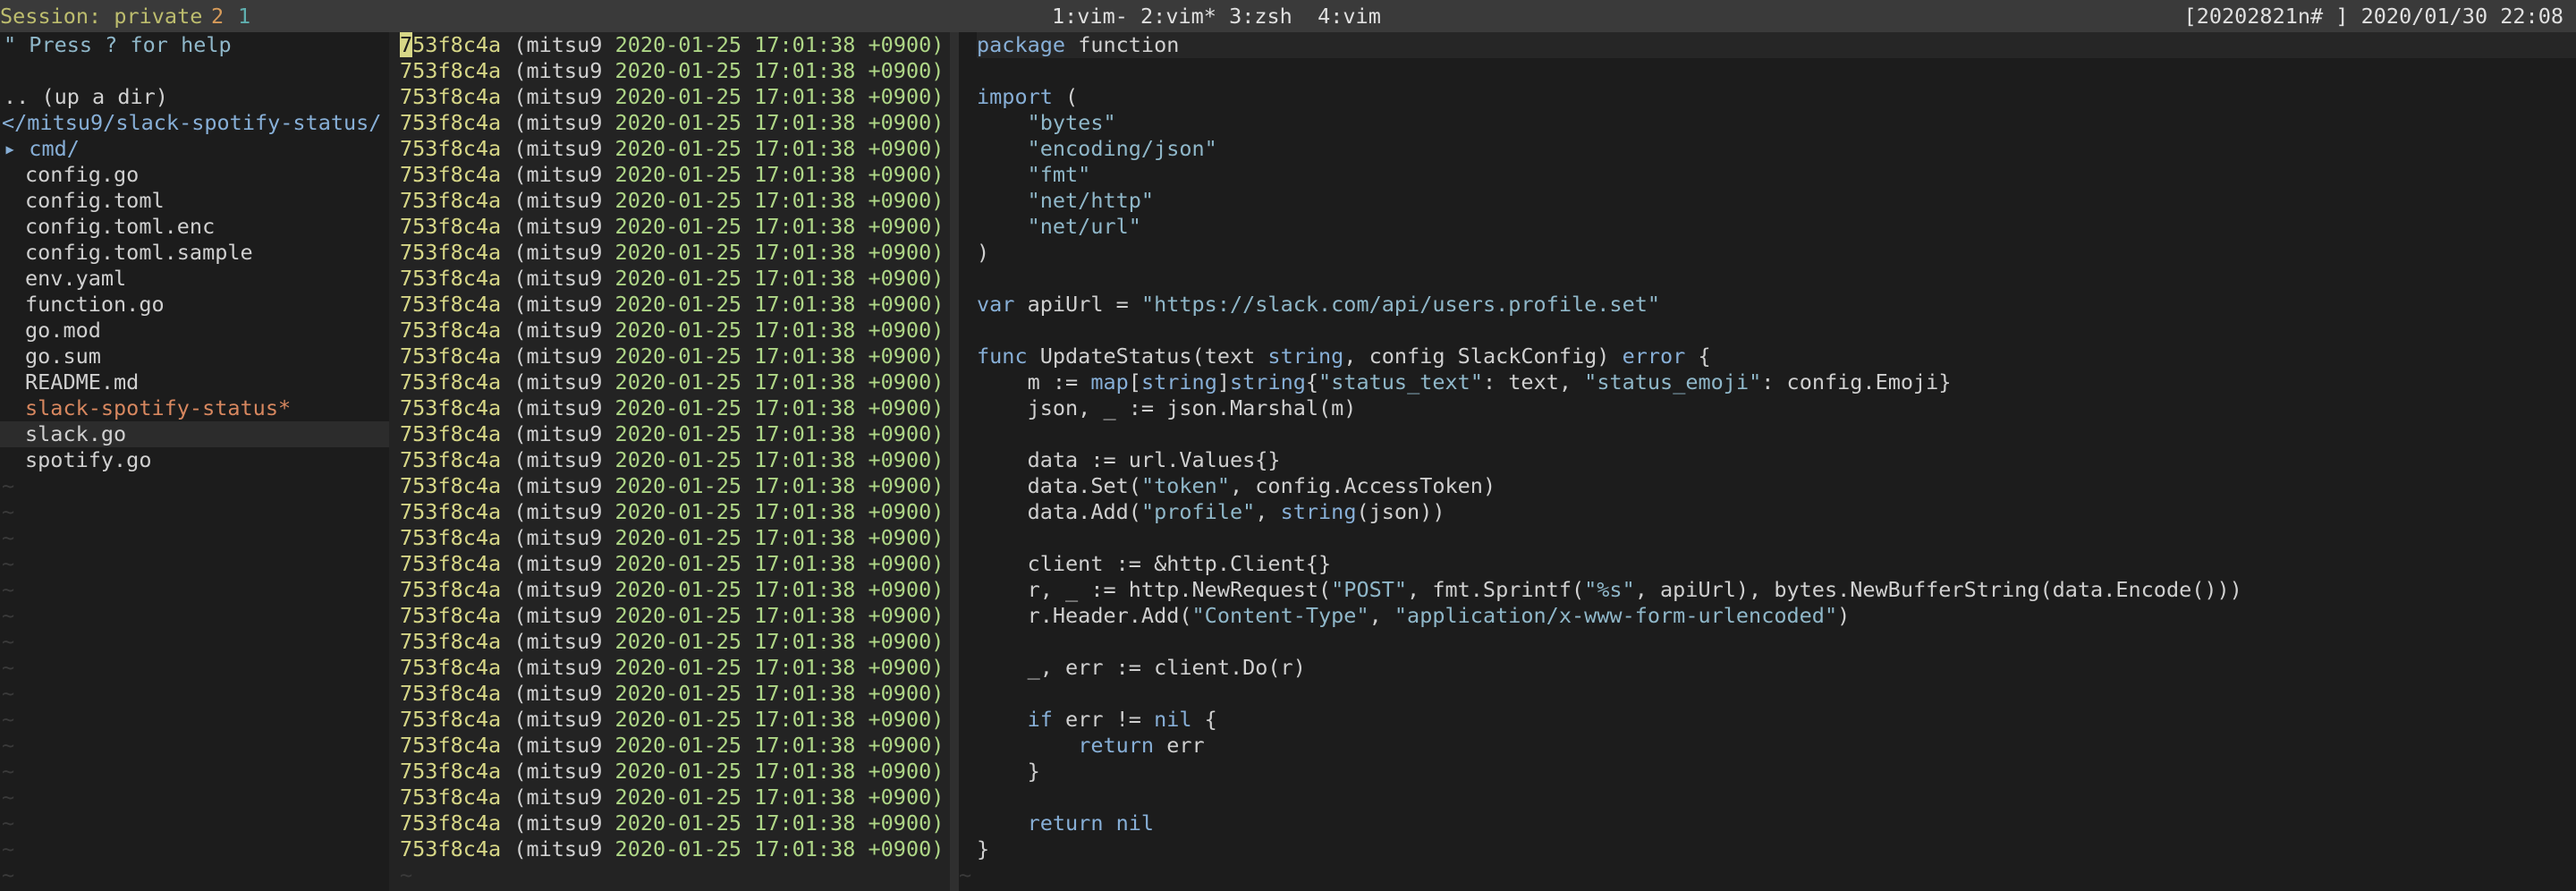 Image resolution: width=2576 pixels, height=891 pixels. I want to click on code-line: return err, so click(1776, 746).